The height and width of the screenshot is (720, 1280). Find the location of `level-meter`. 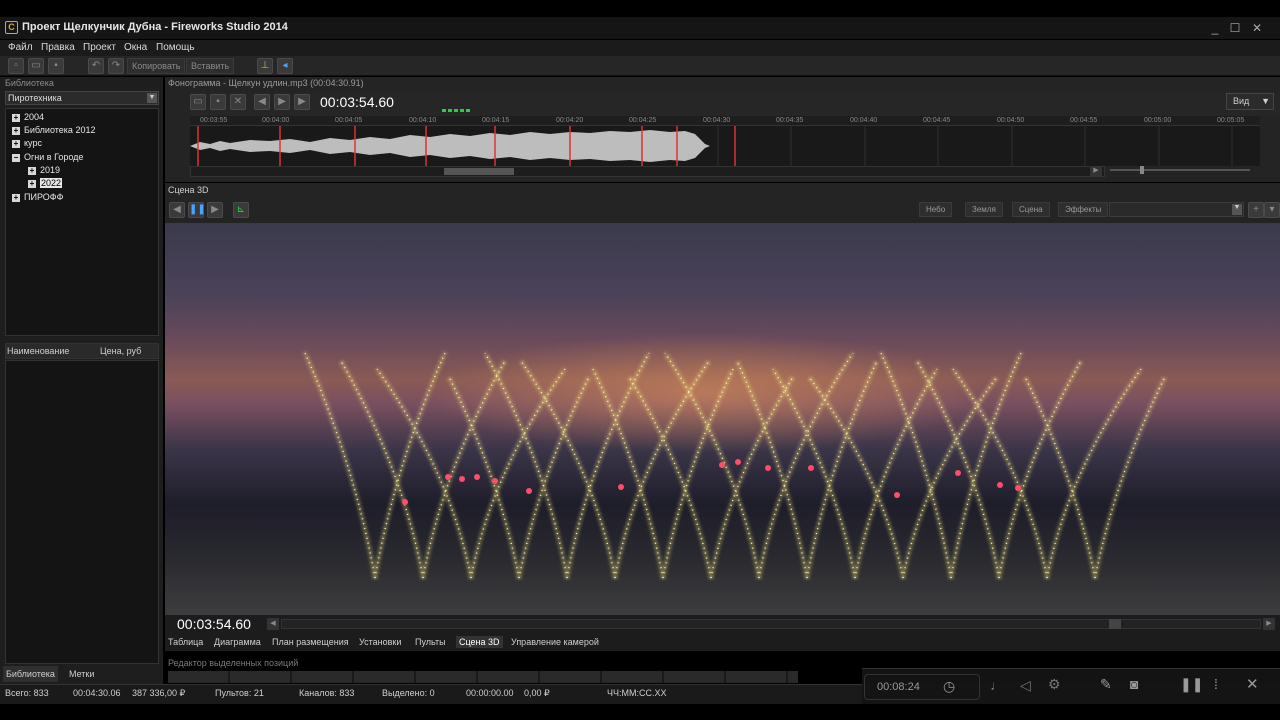

level-meter is located at coordinates (457, 110).